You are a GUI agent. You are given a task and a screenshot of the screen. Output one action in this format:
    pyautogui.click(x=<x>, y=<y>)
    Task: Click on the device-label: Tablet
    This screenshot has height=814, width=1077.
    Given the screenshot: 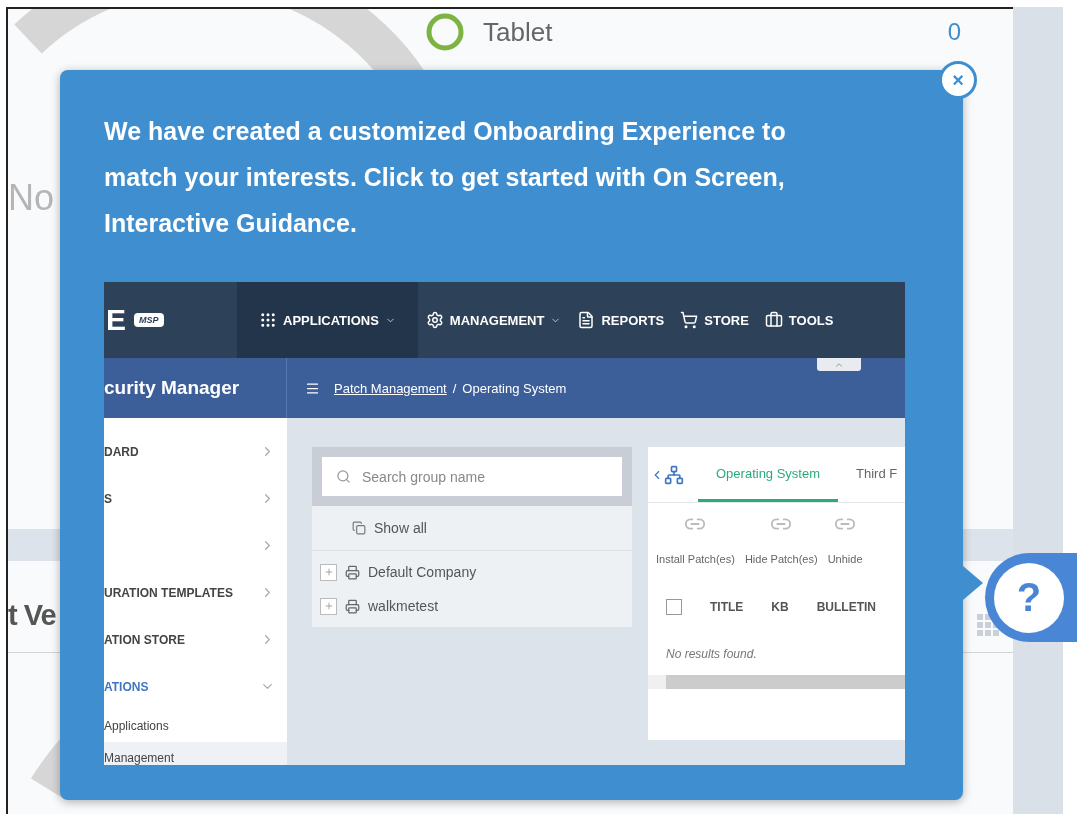 What is the action you would take?
    pyautogui.click(x=518, y=32)
    